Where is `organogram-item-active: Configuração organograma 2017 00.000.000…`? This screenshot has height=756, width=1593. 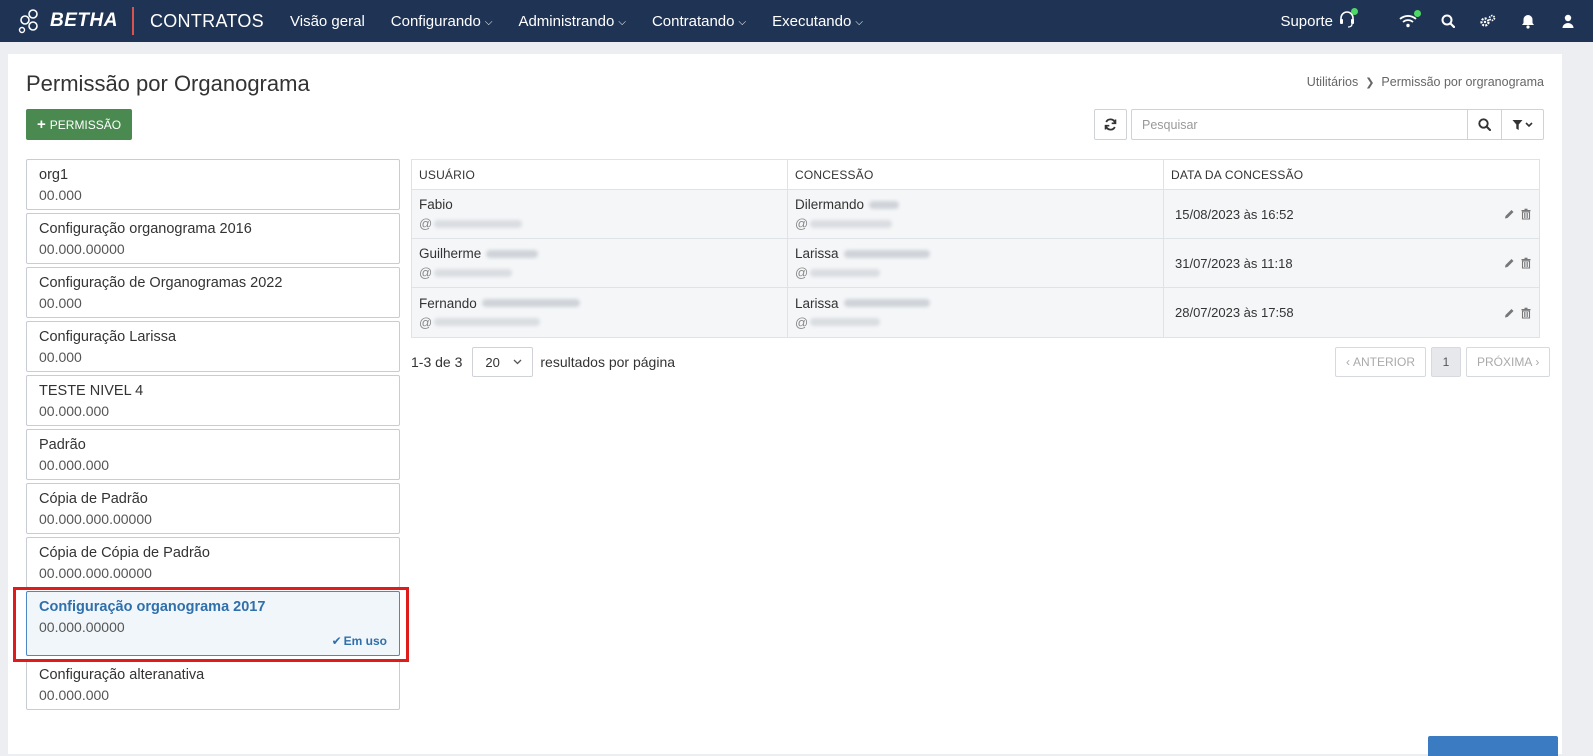
organogram-item-active: Configuração organograma 2017 00.000.000… is located at coordinates (213, 623).